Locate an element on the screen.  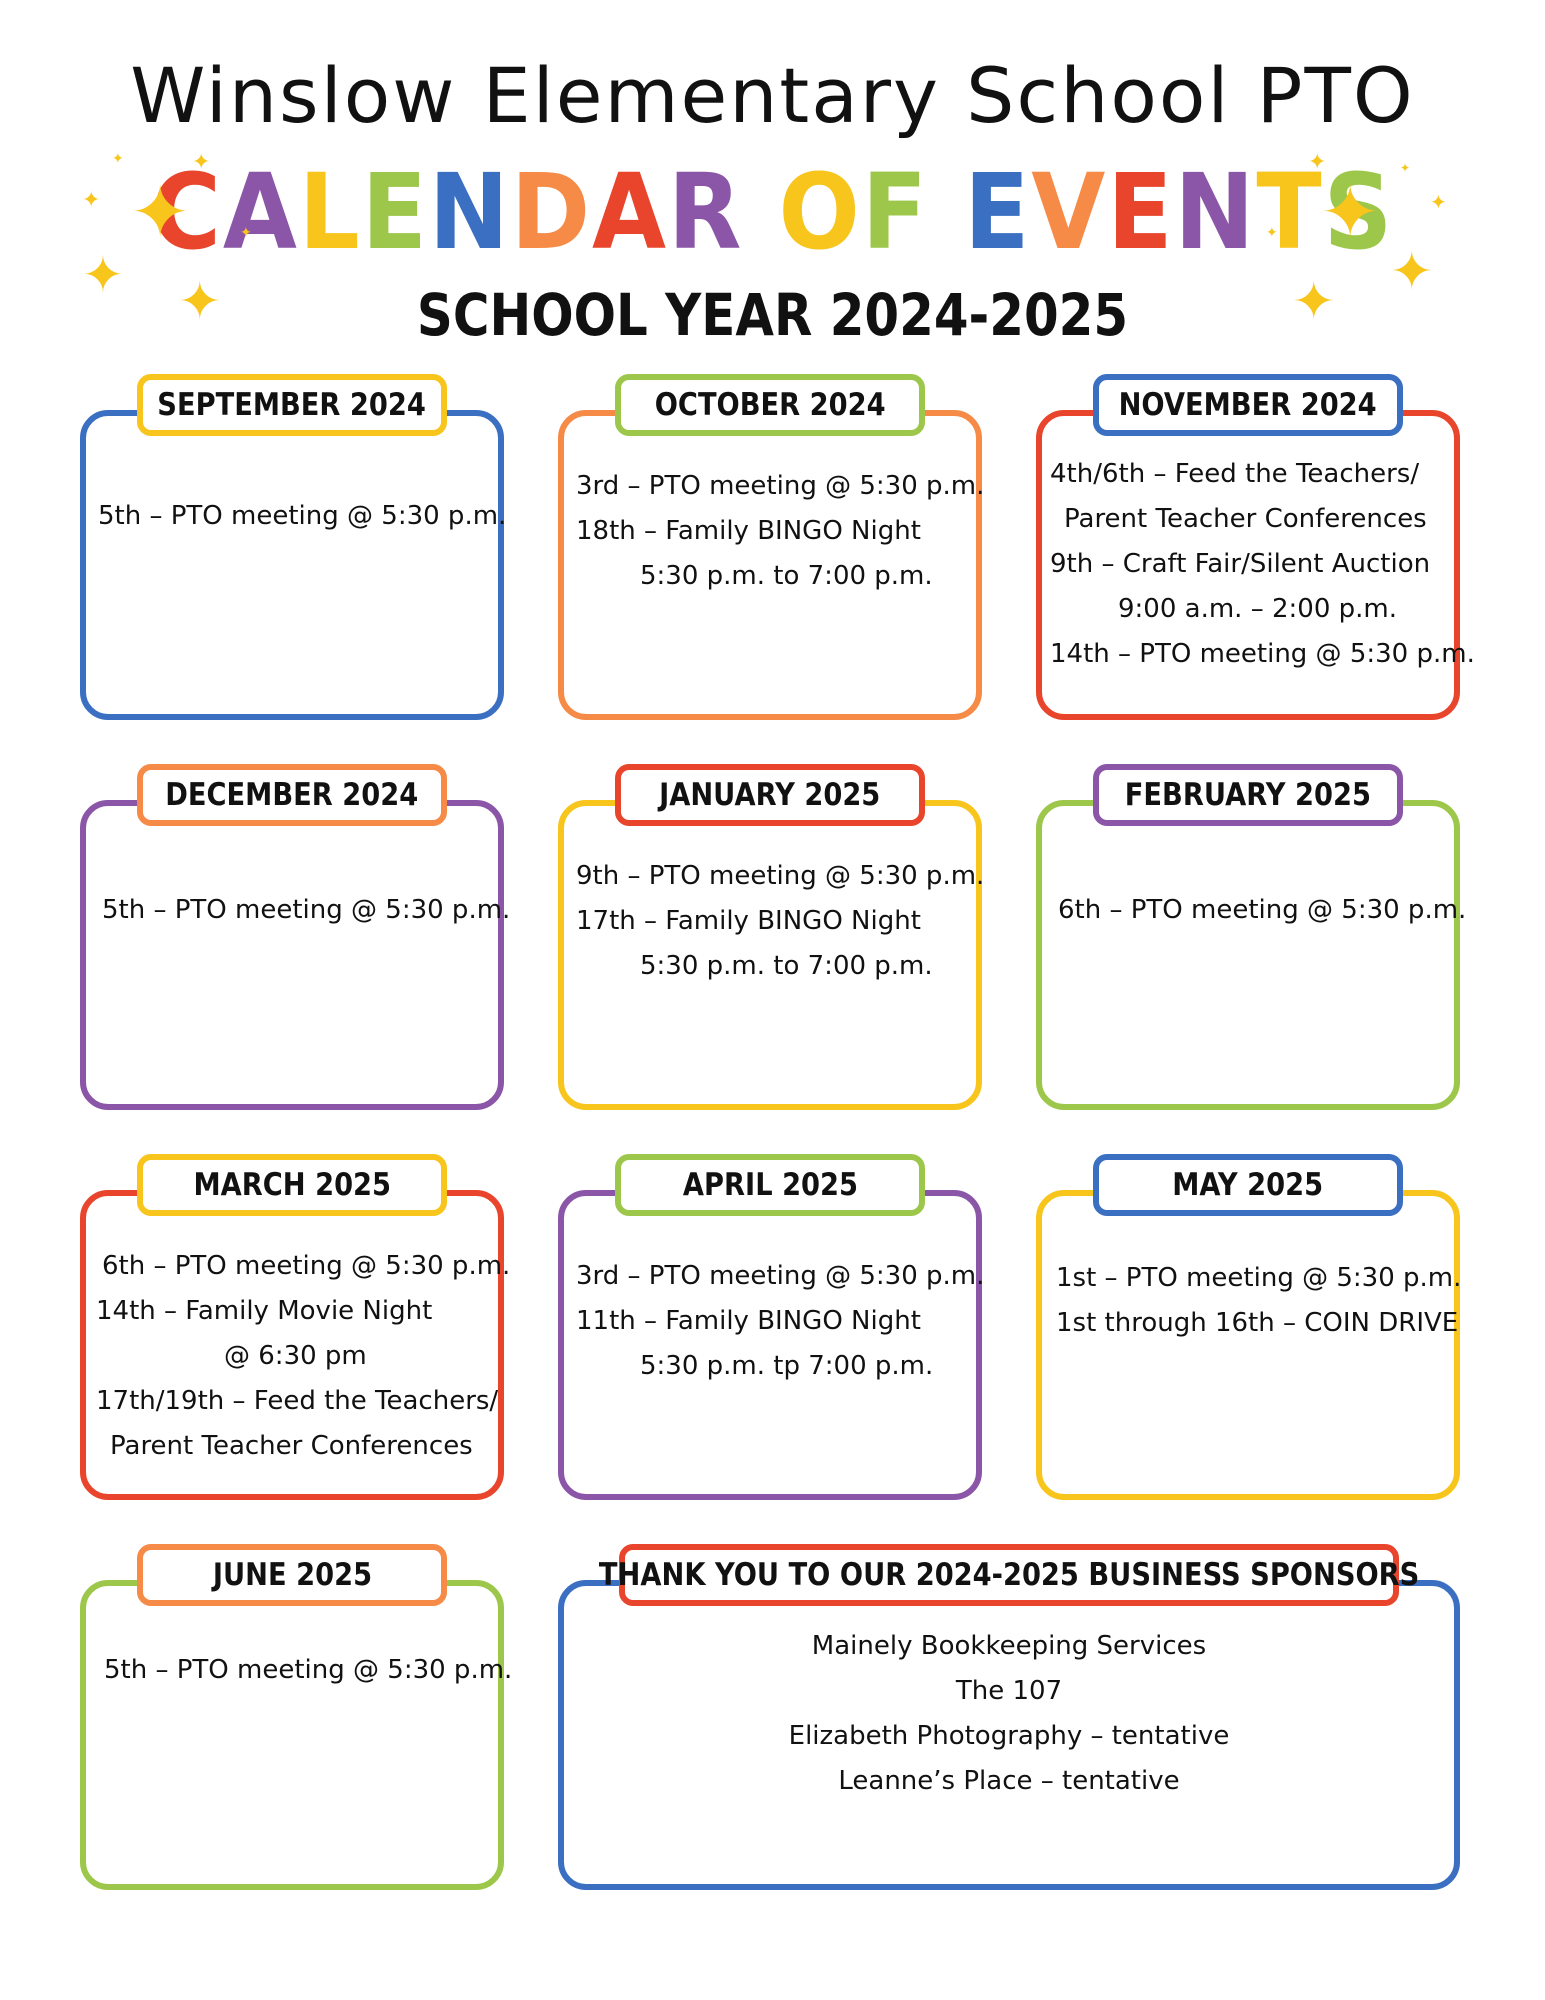
month-title: JUNE 2025 is located at coordinates (292, 1575).